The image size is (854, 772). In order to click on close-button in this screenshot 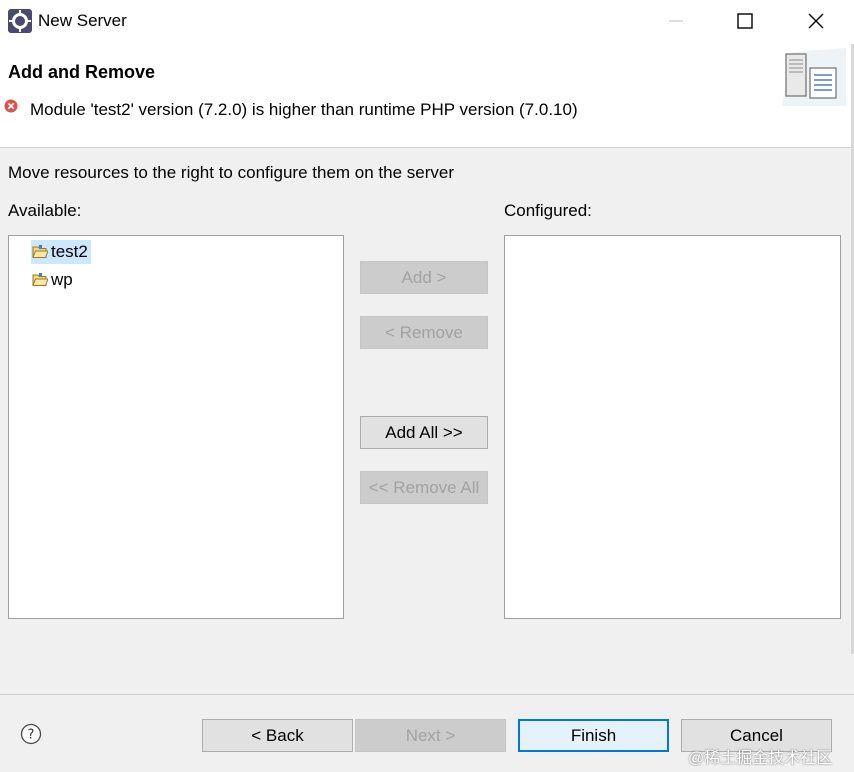, I will do `click(816, 21)`.